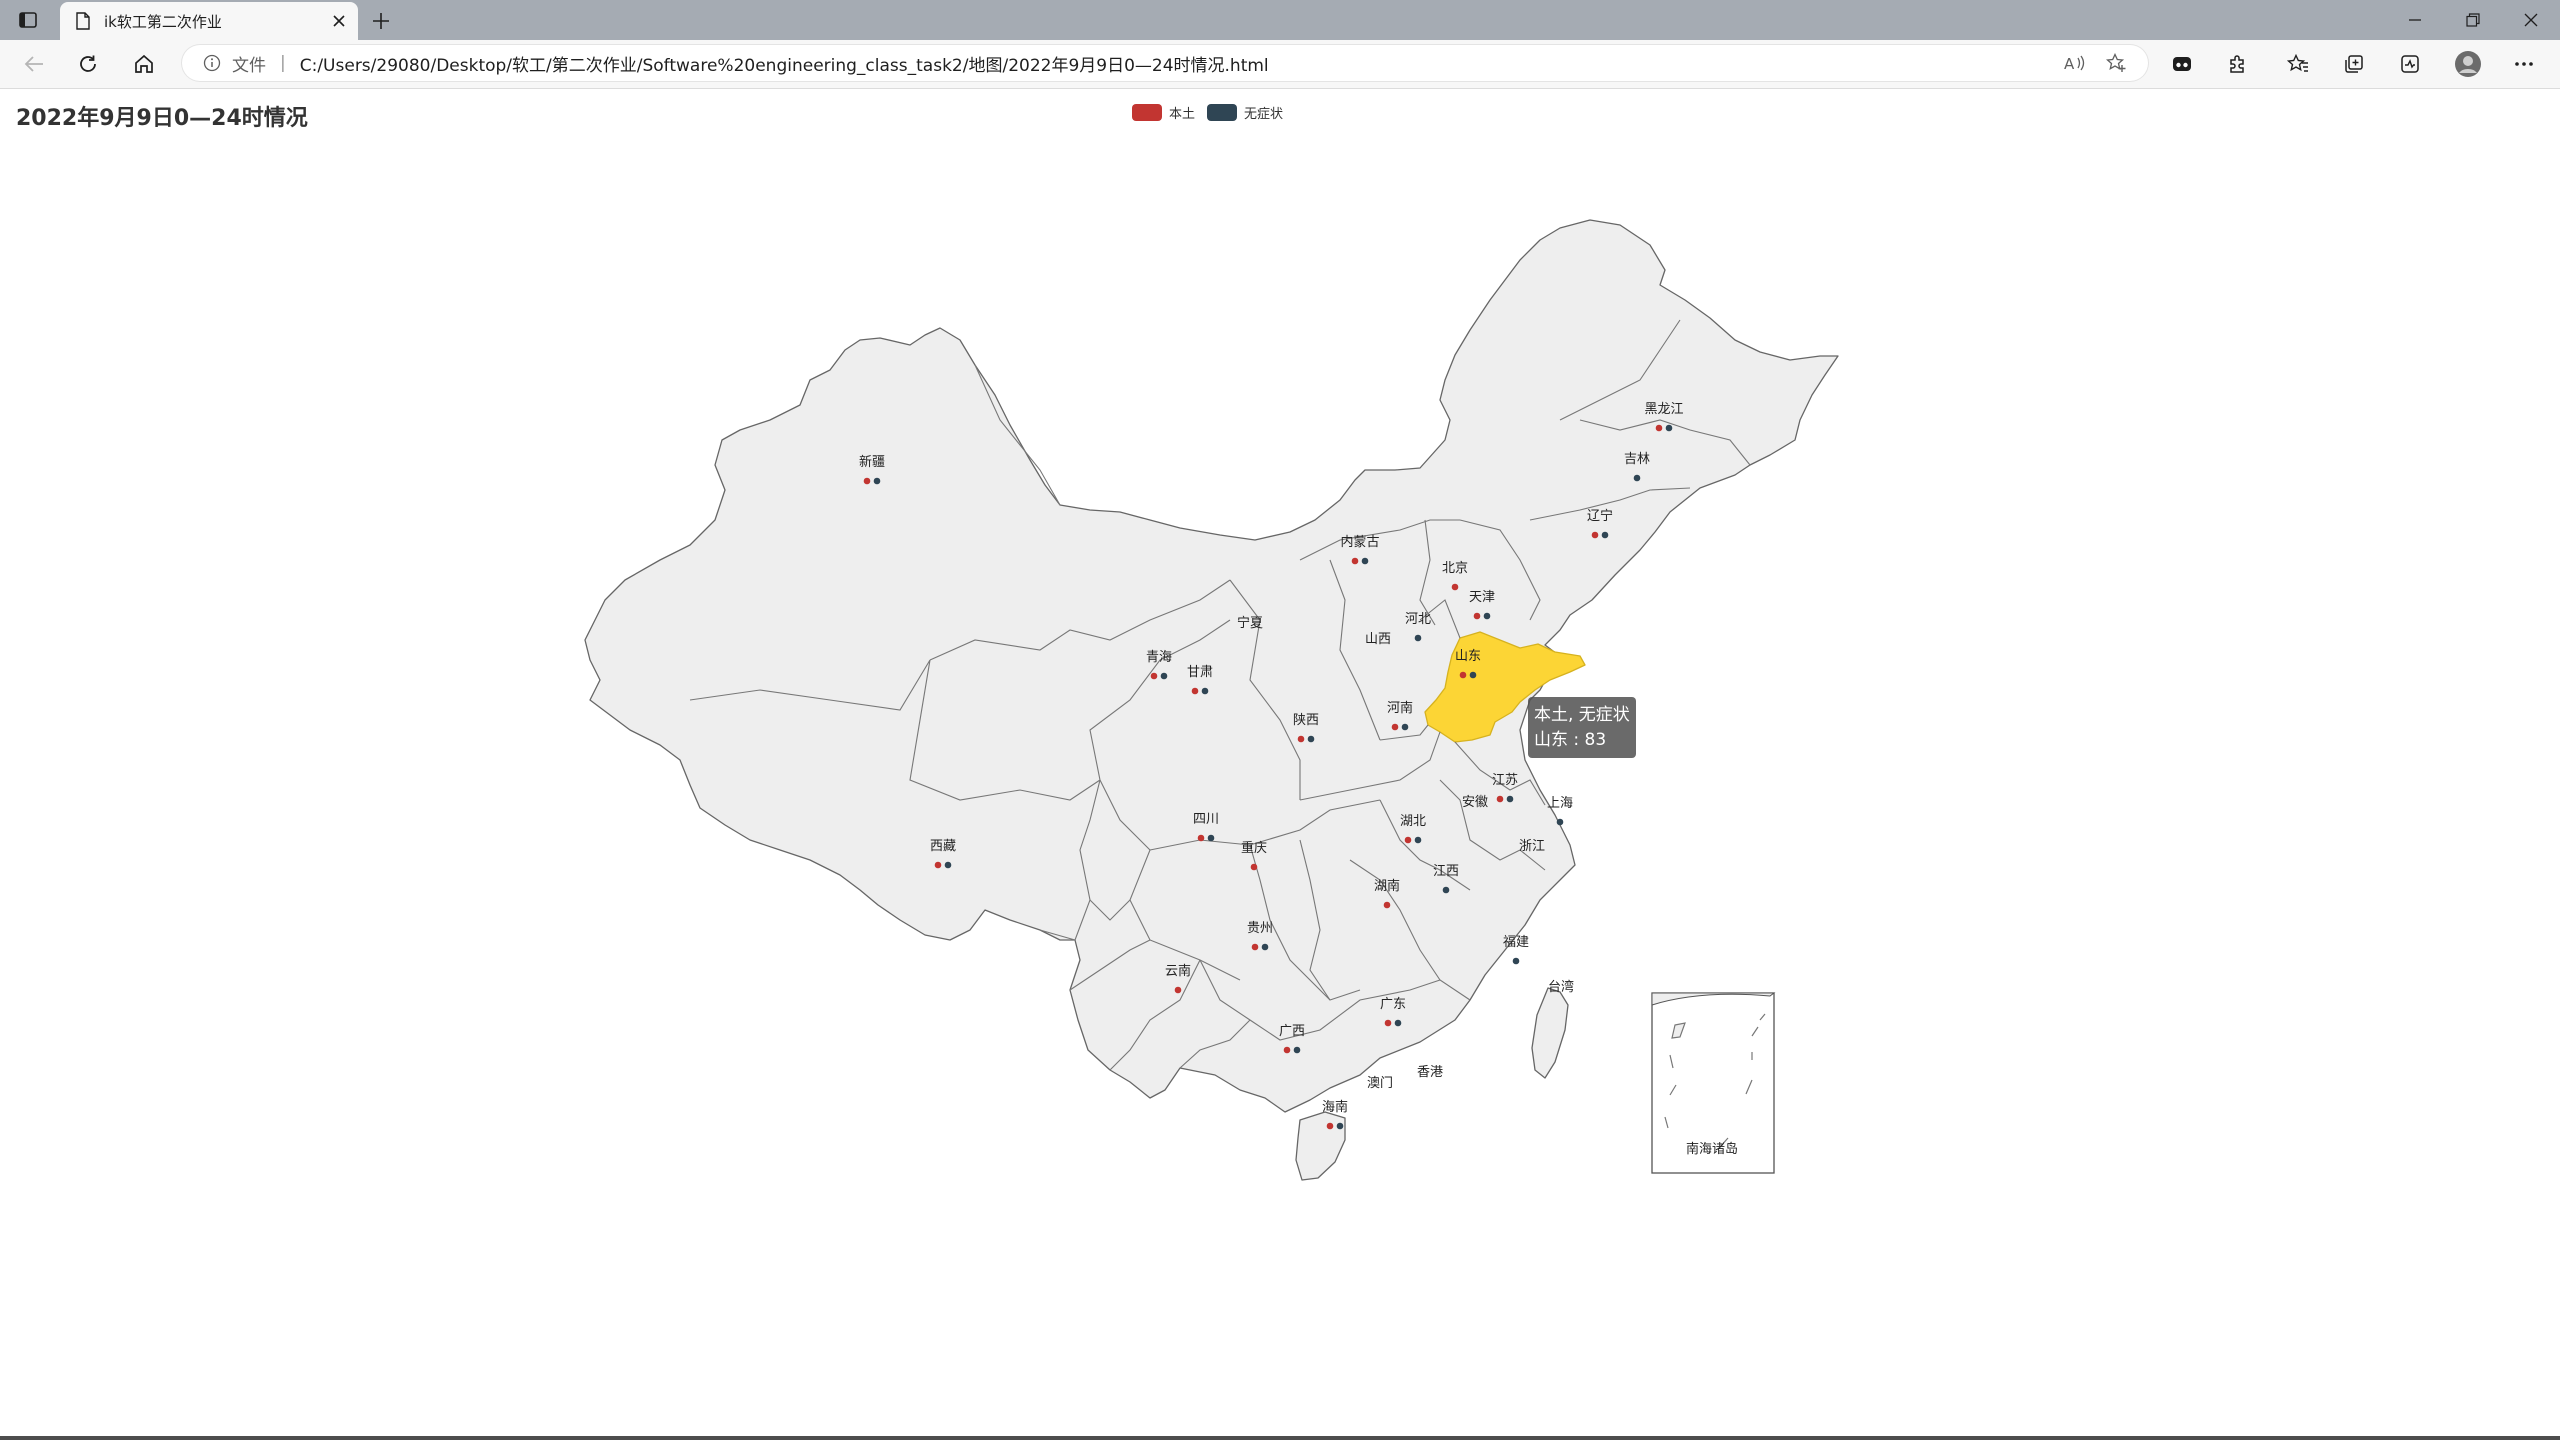  What do you see at coordinates (1178, 971) in the screenshot?
I see `province-label: 云南` at bounding box center [1178, 971].